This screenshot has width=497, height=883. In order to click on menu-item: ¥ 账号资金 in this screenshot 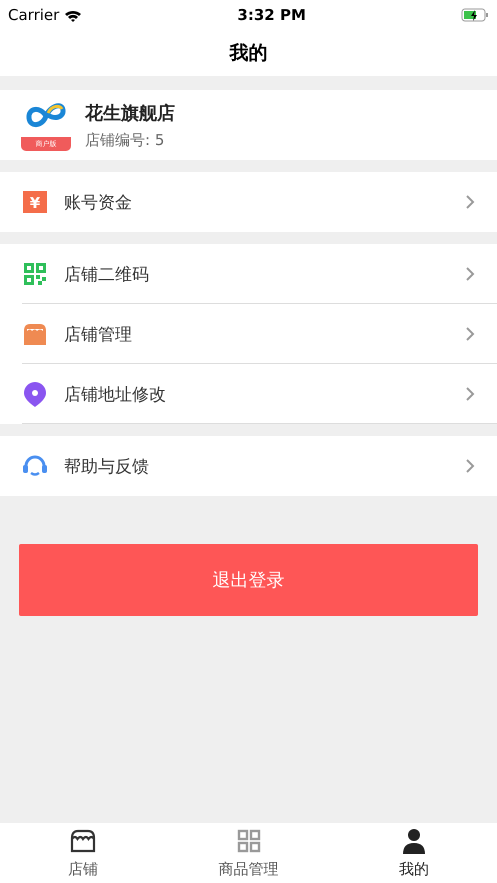, I will do `click(248, 202)`.